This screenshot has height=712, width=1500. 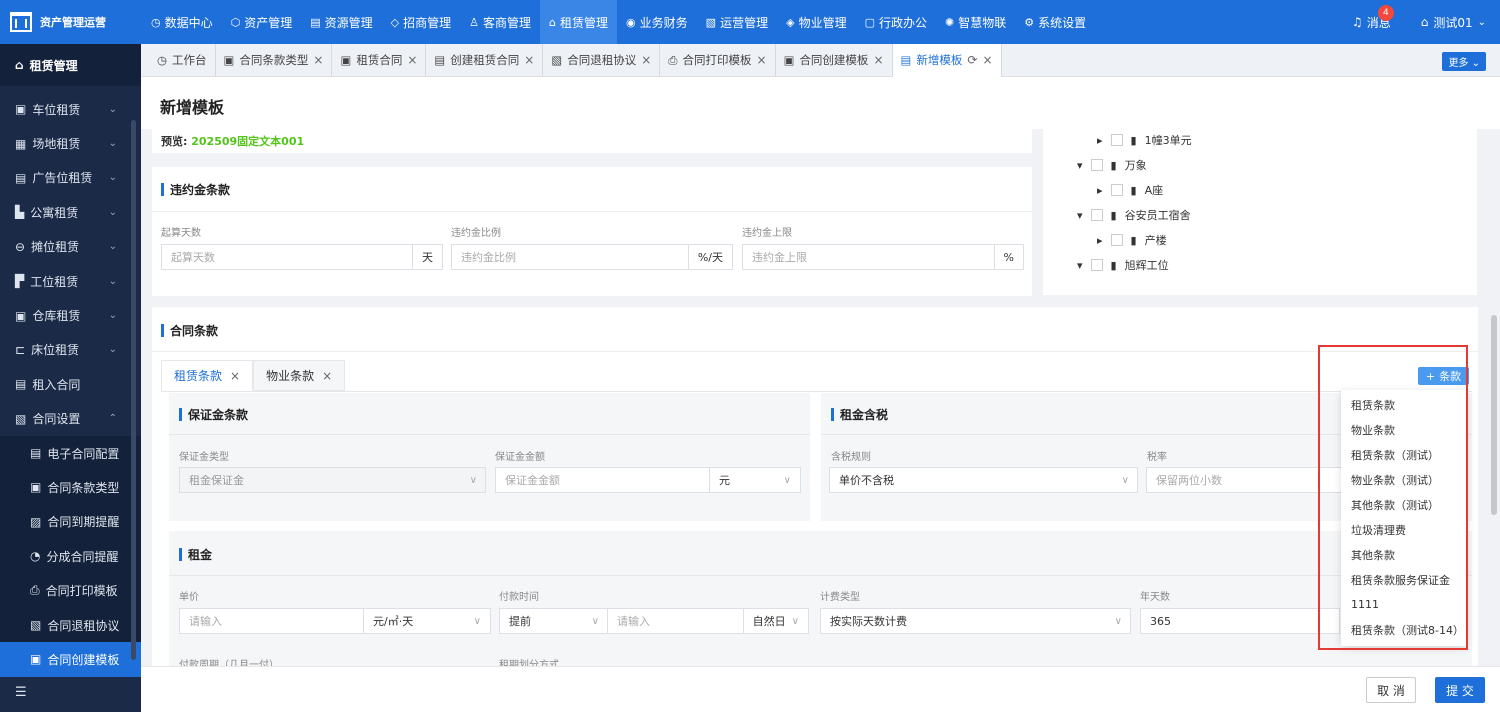 I want to click on user-menu: ⌂ 测试01 ⌄, so click(x=1453, y=22).